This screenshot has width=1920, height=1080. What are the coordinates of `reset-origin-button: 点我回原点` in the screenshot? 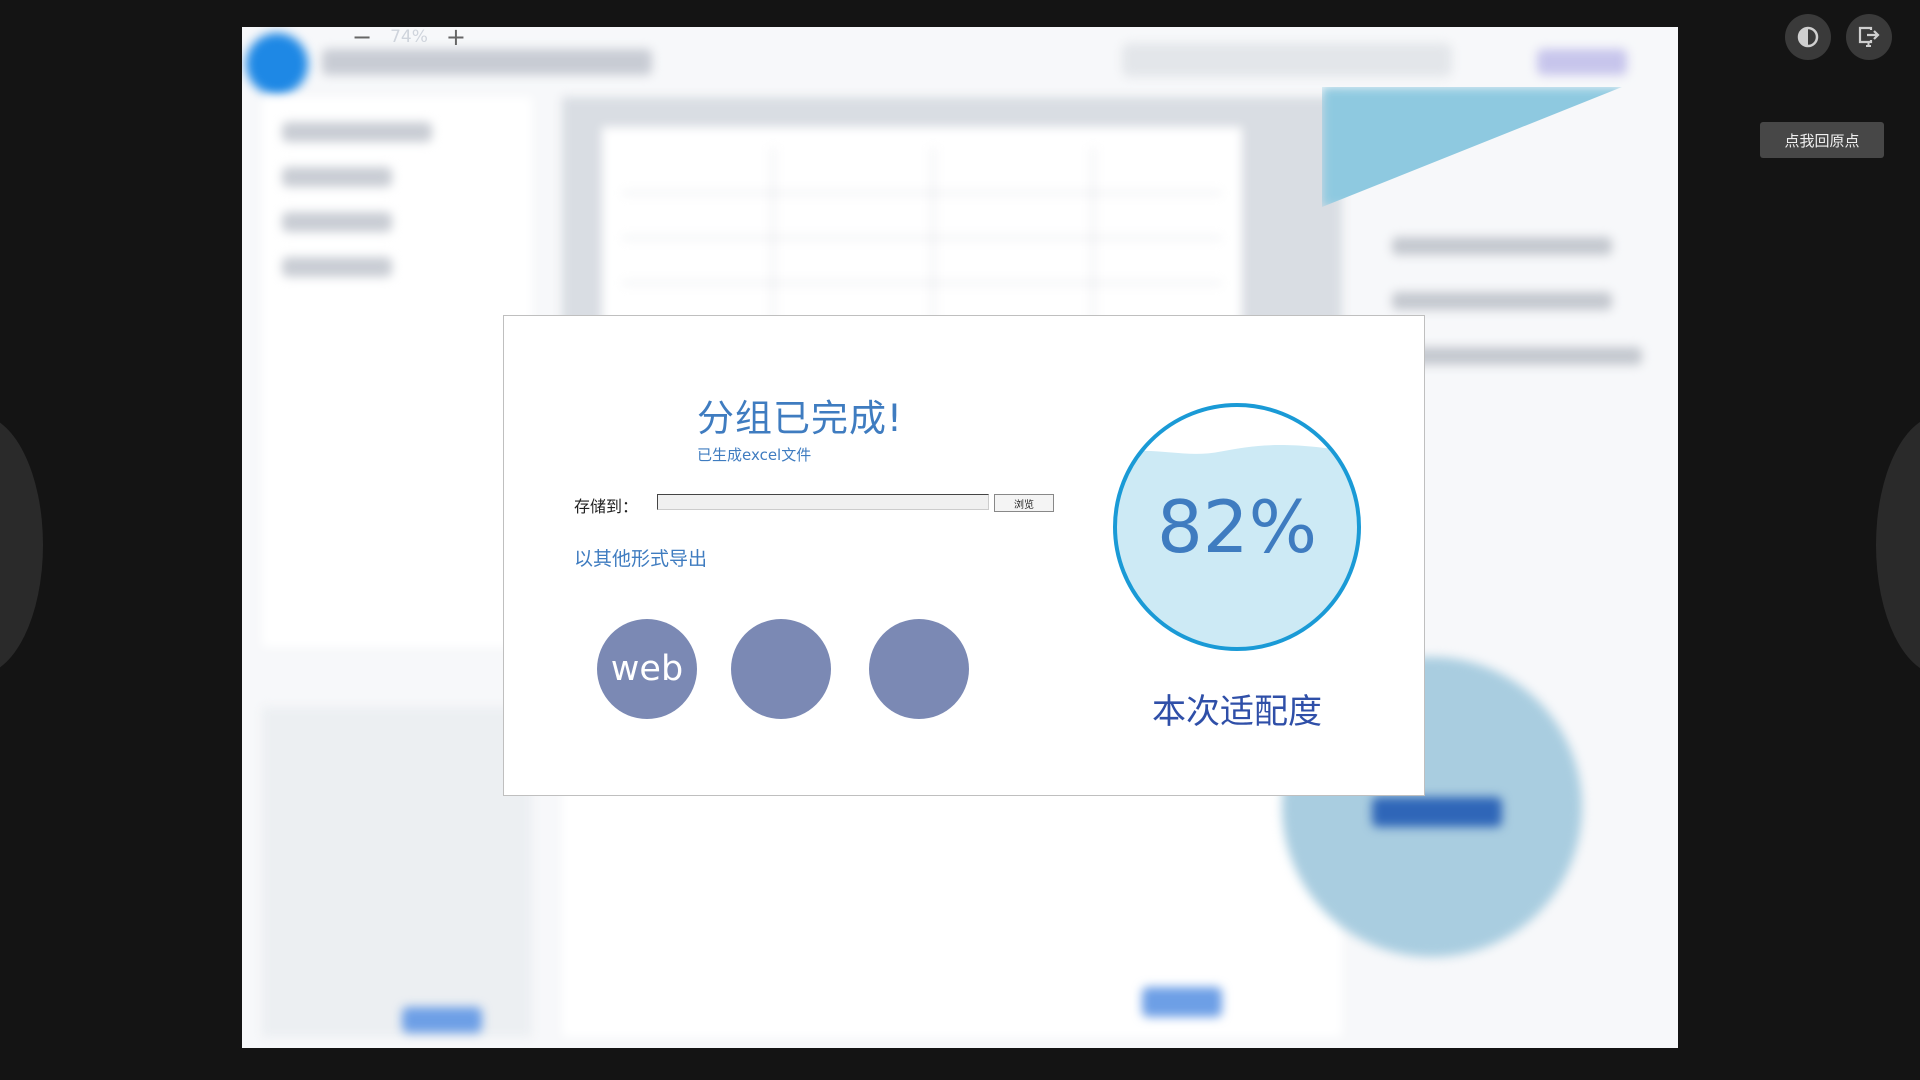 It's located at (1822, 140).